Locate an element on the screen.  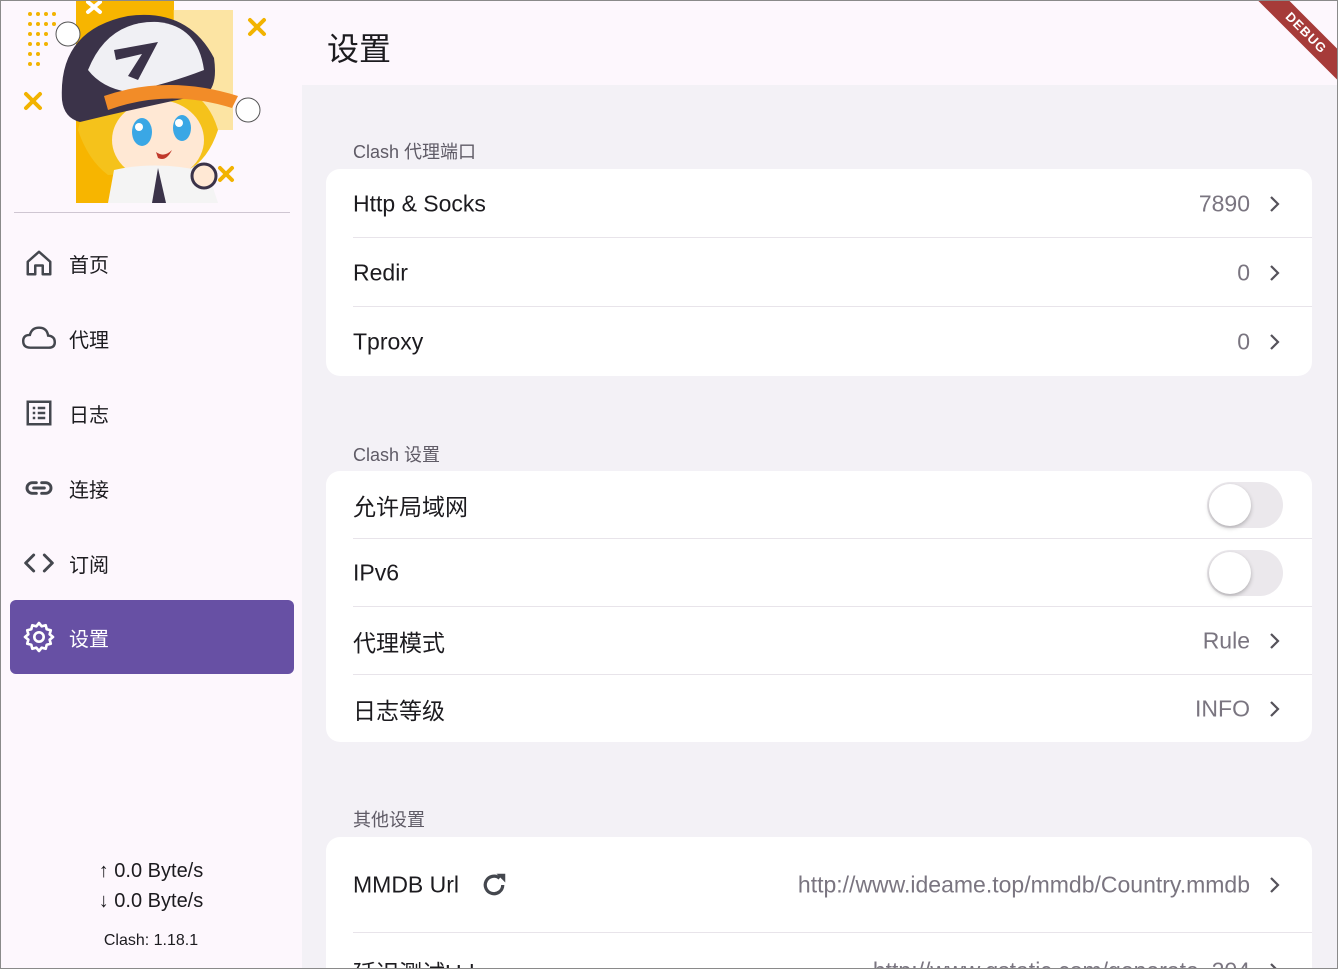
allow-lan-toggle is located at coordinates (1245, 505).